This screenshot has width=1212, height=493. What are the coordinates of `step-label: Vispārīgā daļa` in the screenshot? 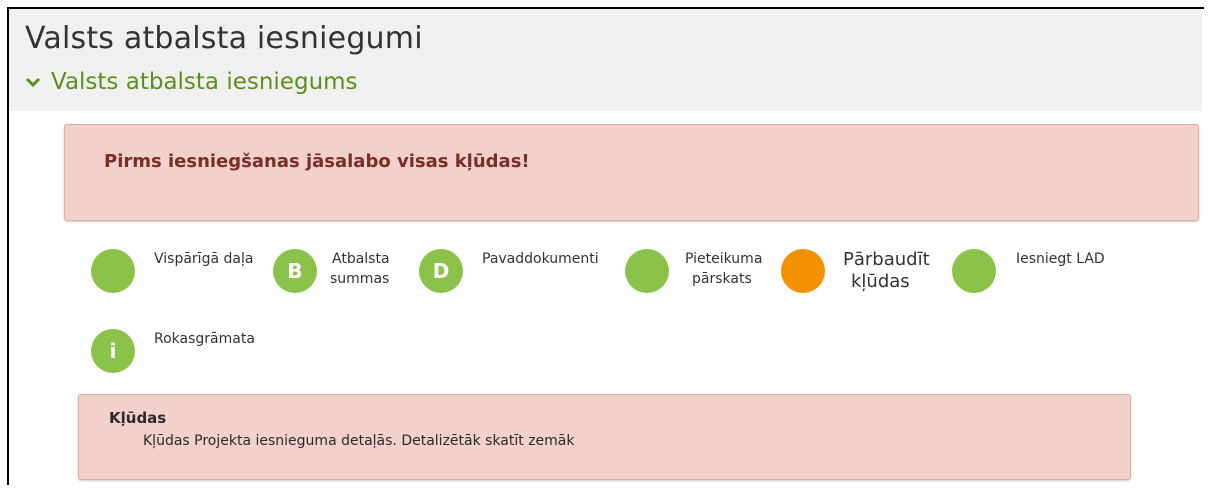 It's located at (204, 259).